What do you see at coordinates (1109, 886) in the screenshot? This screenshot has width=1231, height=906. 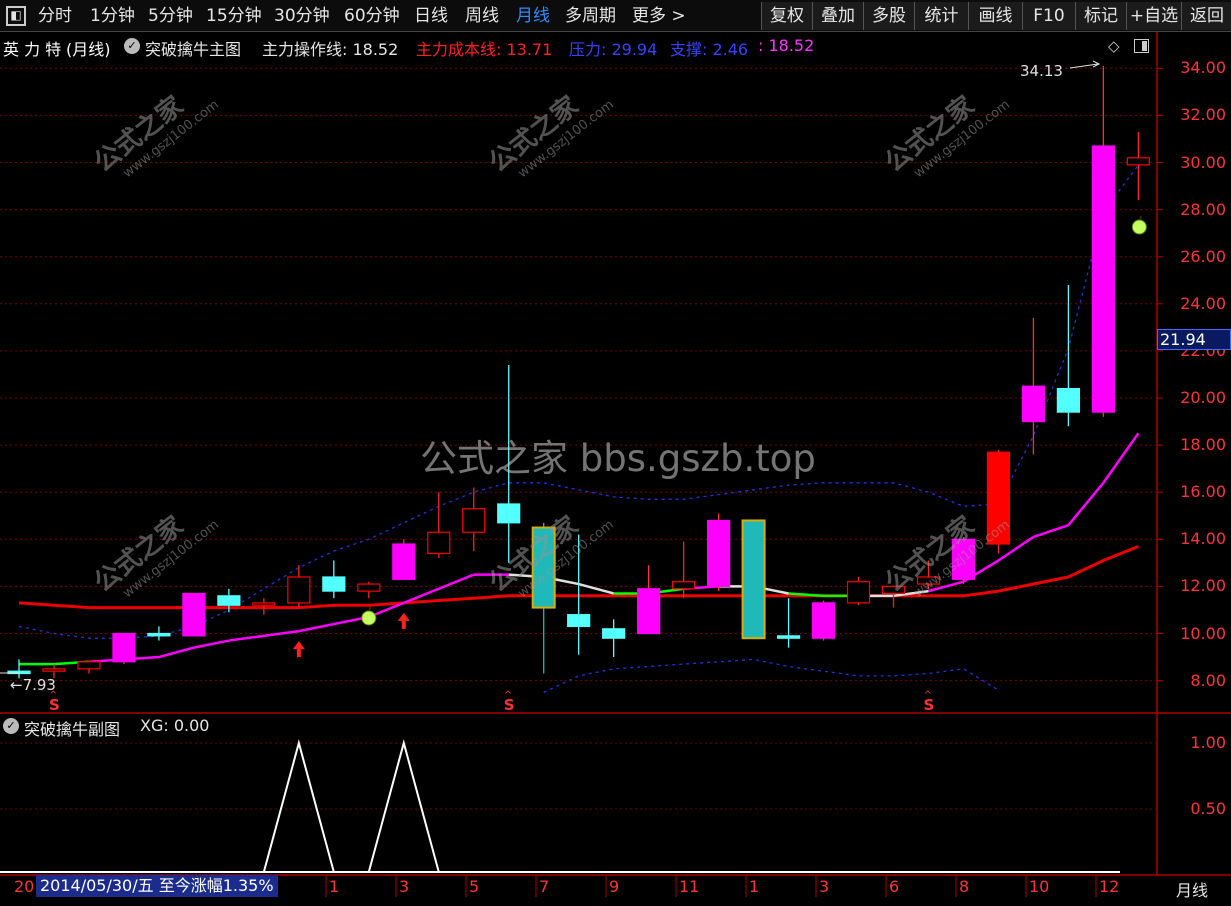 I see `month-label: 12` at bounding box center [1109, 886].